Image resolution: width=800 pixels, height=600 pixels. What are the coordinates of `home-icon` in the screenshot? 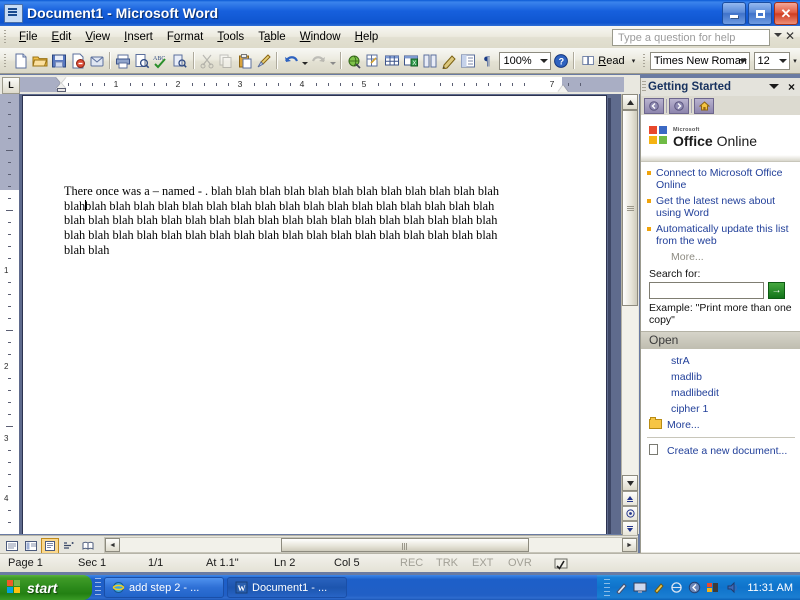 It's located at (704, 105).